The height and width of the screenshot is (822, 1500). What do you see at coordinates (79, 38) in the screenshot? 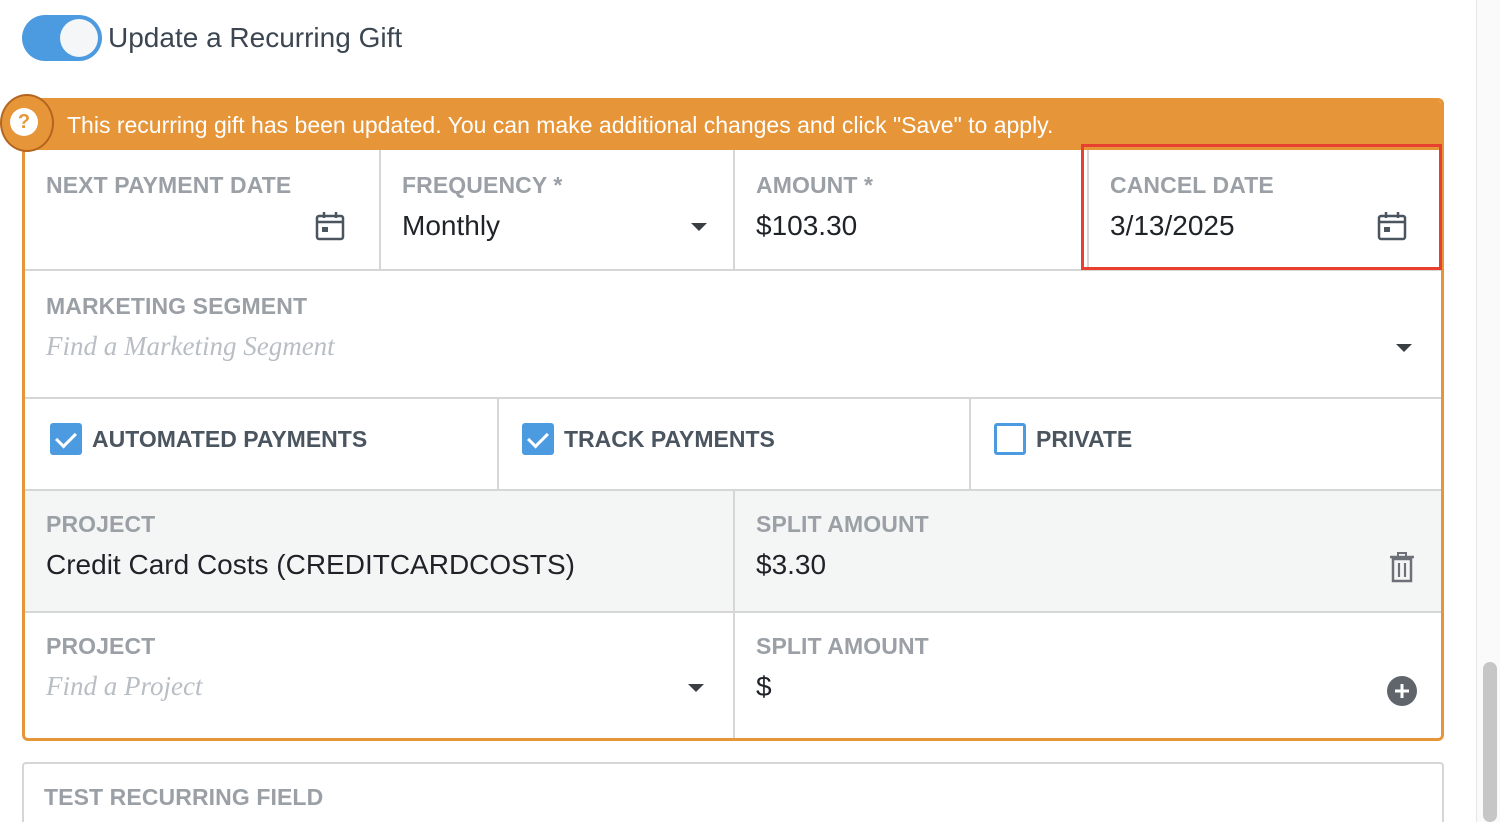
I see `toggle-knob` at bounding box center [79, 38].